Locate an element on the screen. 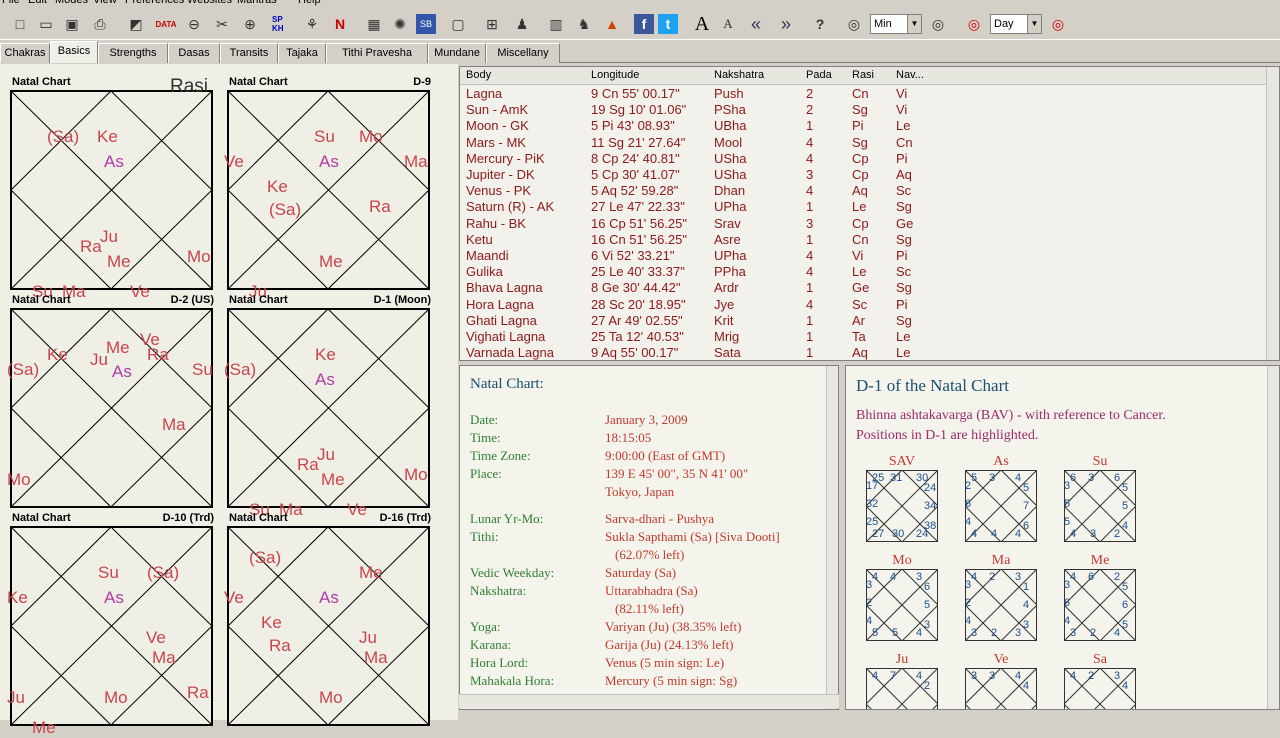  bav-grid: Su 6 3 6 5 5 4 2 3 4 5 5 3 is located at coordinates (1100, 498).